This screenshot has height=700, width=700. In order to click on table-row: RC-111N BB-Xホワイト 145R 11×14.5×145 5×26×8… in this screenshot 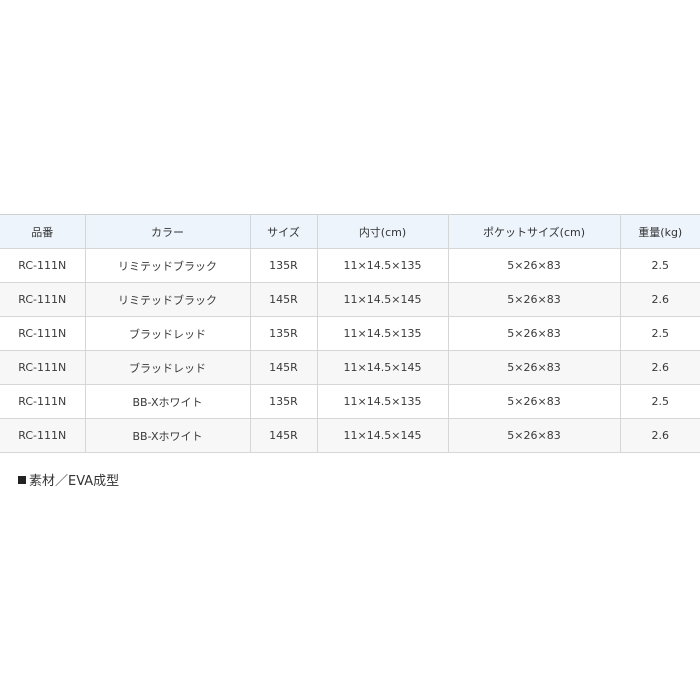, I will do `click(350, 435)`.